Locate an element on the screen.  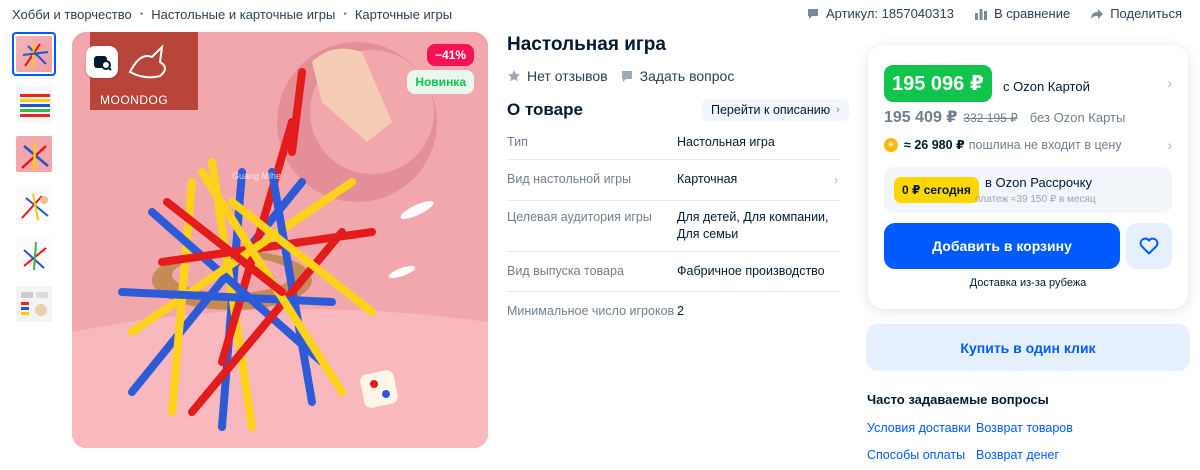
property-value: Фабричное производство is located at coordinates (751, 271).